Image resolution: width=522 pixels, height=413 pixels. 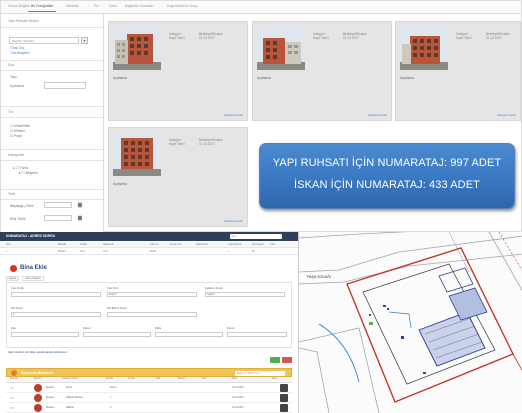 I want to click on row-number: 2, so click(x=13, y=398).